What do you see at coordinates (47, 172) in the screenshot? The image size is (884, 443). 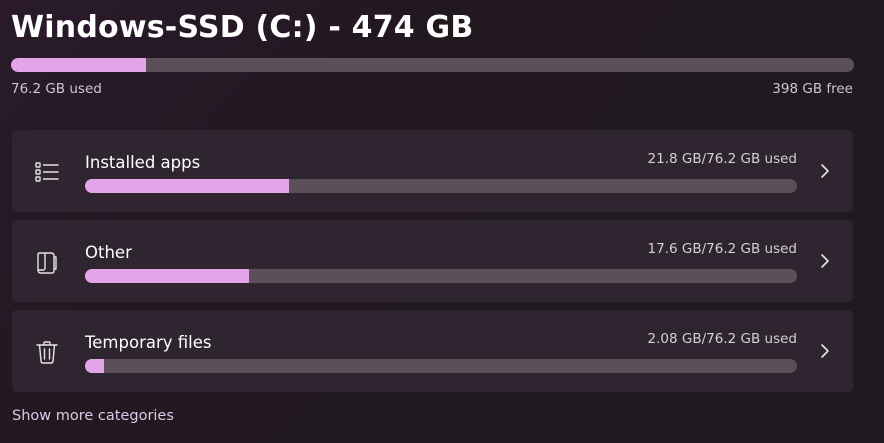 I see `list-icon` at bounding box center [47, 172].